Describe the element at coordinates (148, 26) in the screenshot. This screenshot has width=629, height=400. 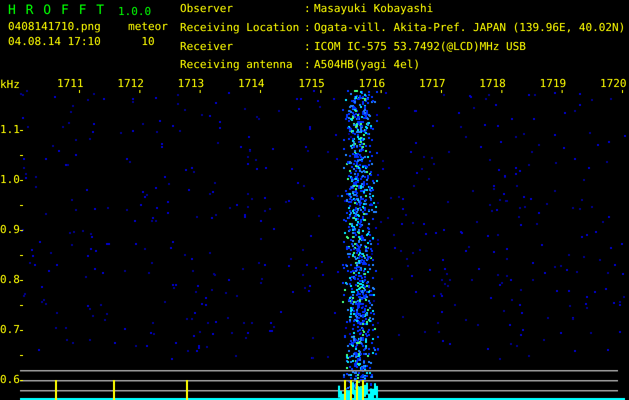
I see `meteor-label: meteor` at that location.